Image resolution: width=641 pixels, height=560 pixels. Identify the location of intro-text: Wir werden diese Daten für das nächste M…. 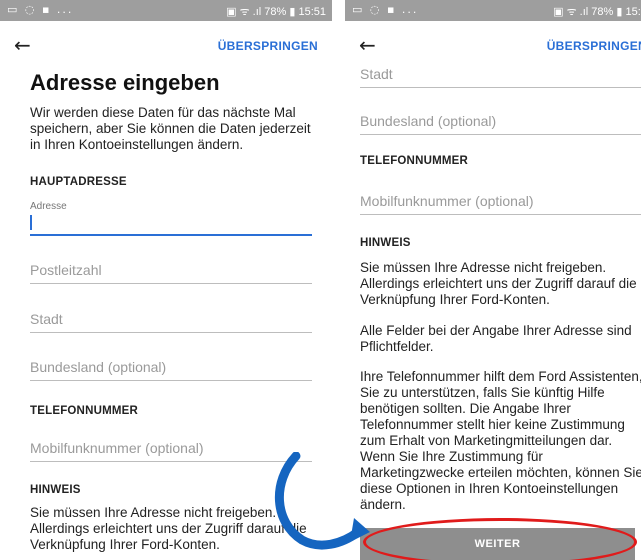
(170, 128).